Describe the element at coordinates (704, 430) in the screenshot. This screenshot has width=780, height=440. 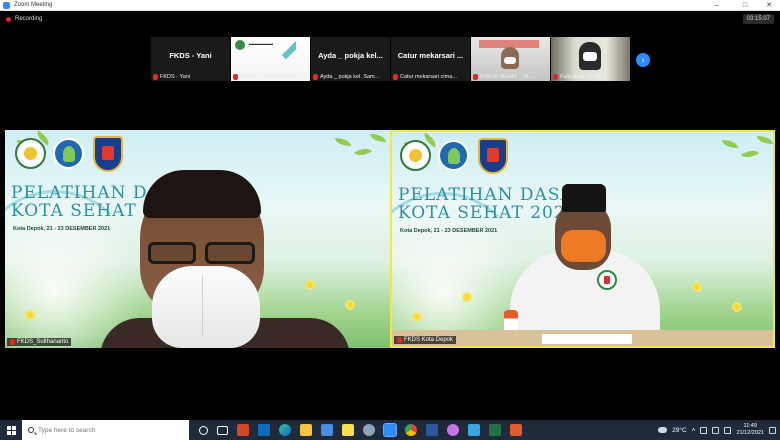
I see `network-icon` at that location.